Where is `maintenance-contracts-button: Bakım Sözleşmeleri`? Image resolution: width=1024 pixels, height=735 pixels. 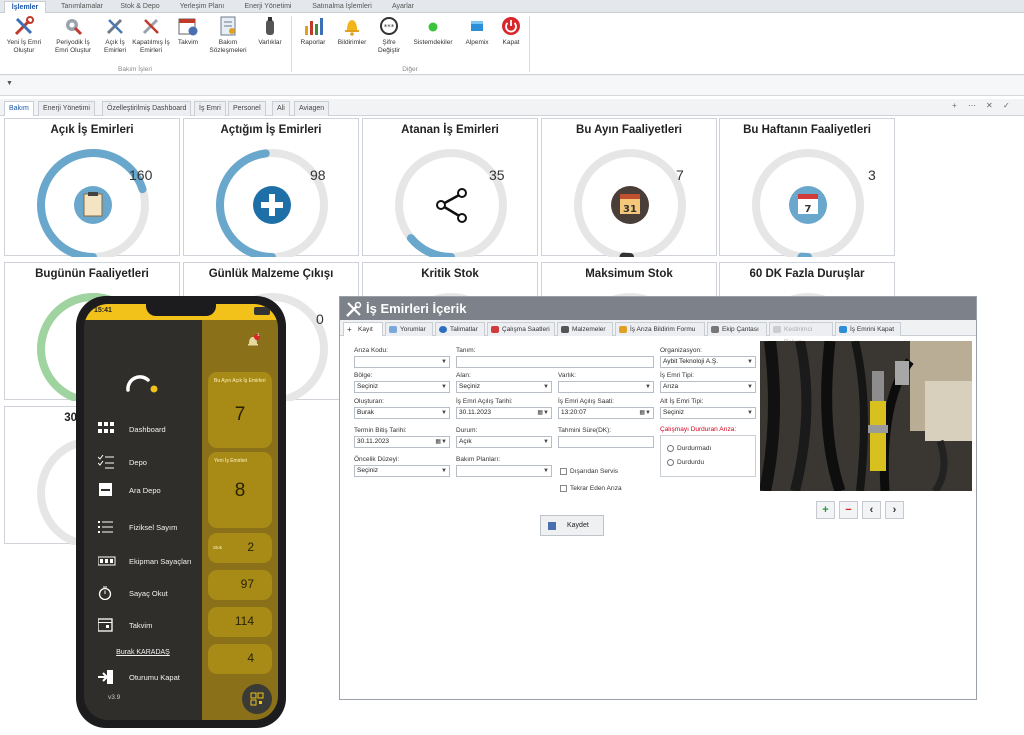 maintenance-contracts-button: Bakım Sözleşmeleri is located at coordinates (228, 34).